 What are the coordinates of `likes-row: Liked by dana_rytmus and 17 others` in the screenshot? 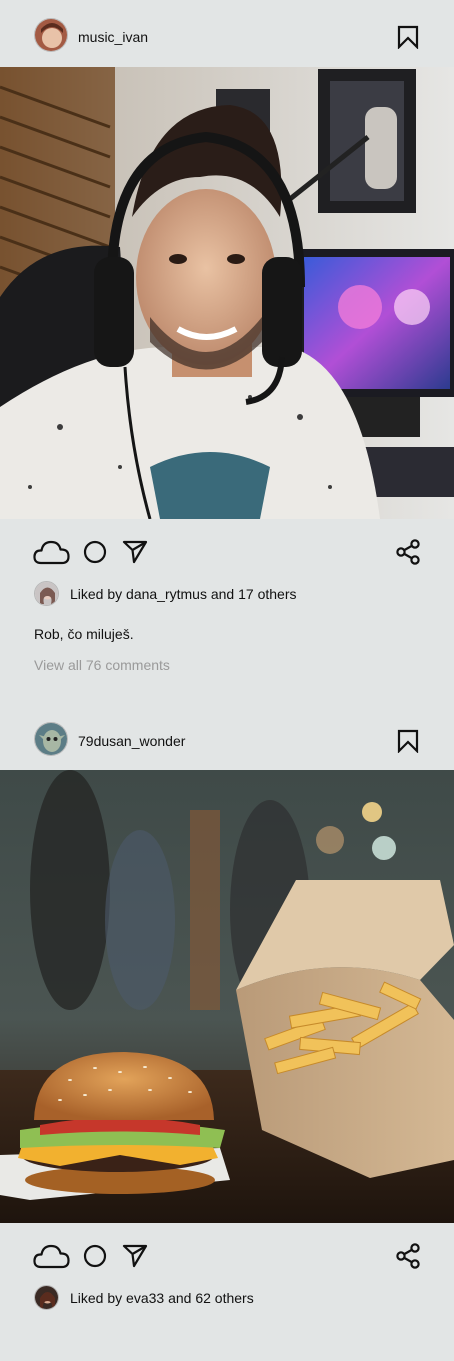 It's located at (227, 596).